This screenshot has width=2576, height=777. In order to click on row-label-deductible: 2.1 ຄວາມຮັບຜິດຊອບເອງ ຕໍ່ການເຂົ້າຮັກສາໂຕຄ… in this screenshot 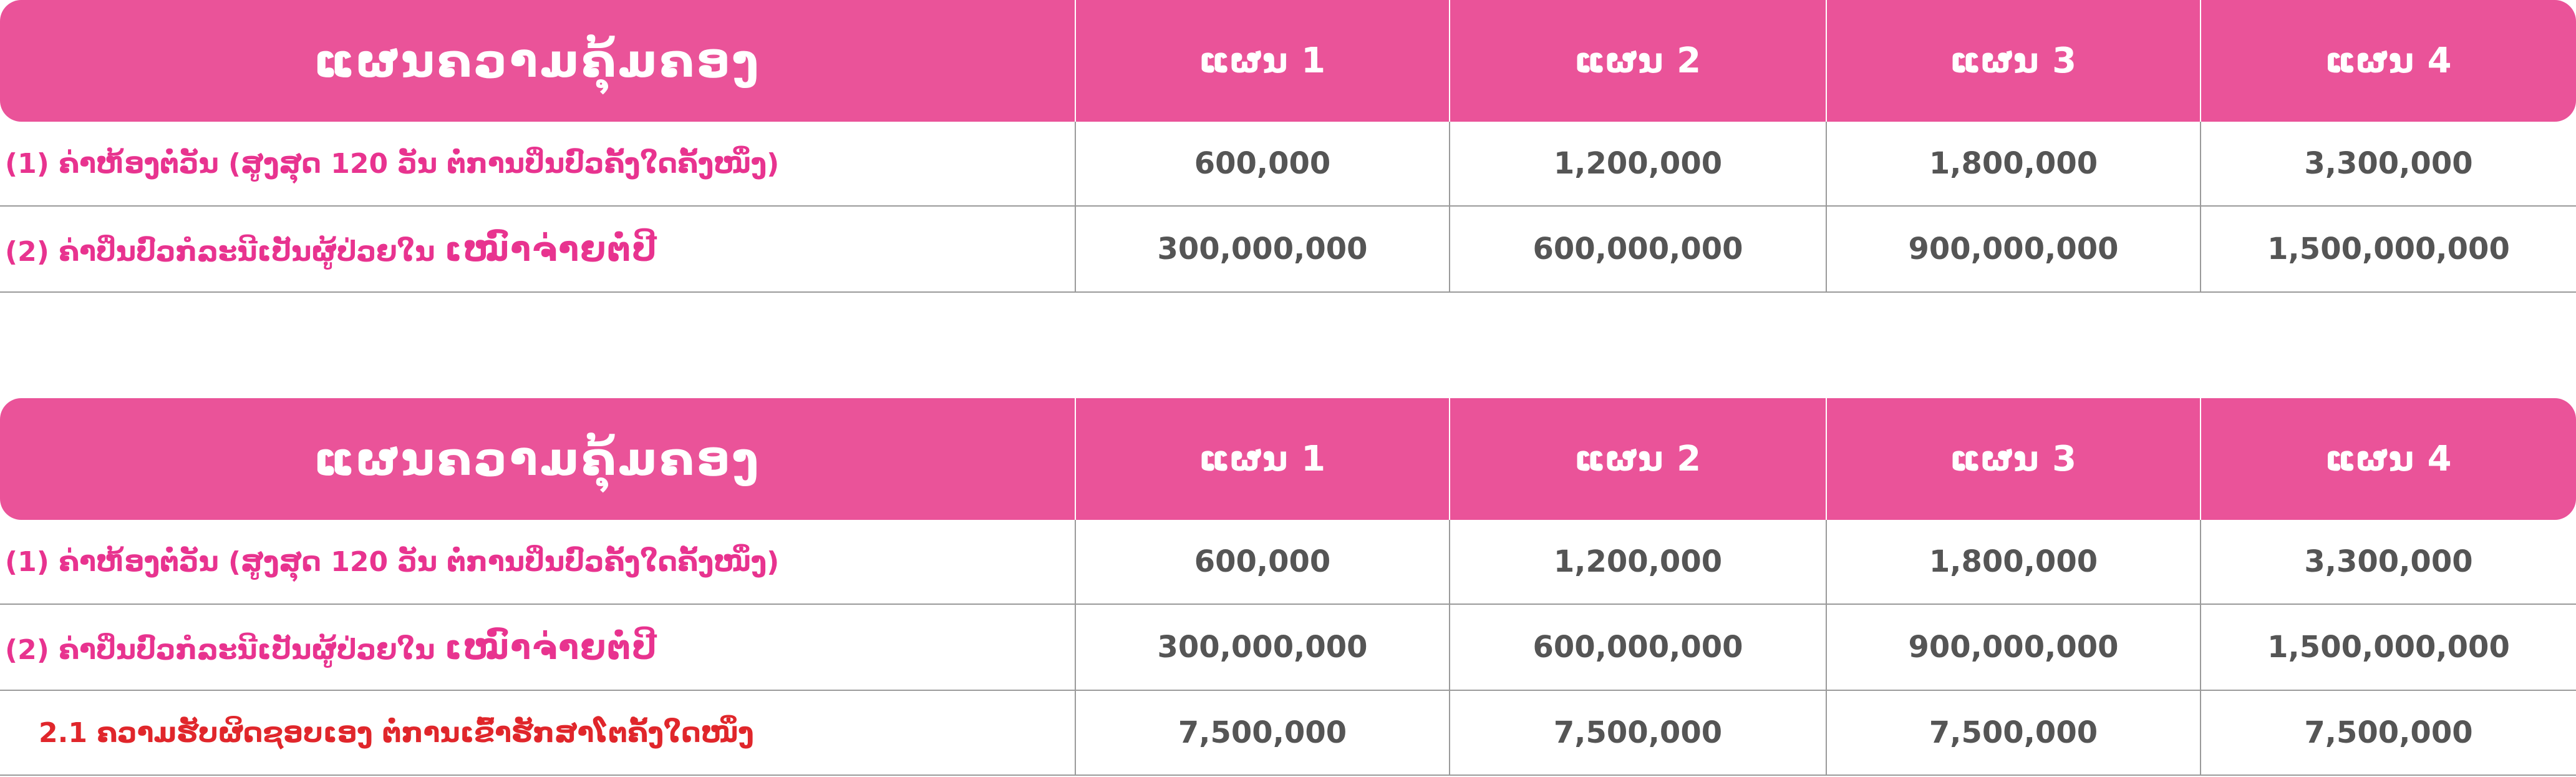, I will do `click(537, 733)`.